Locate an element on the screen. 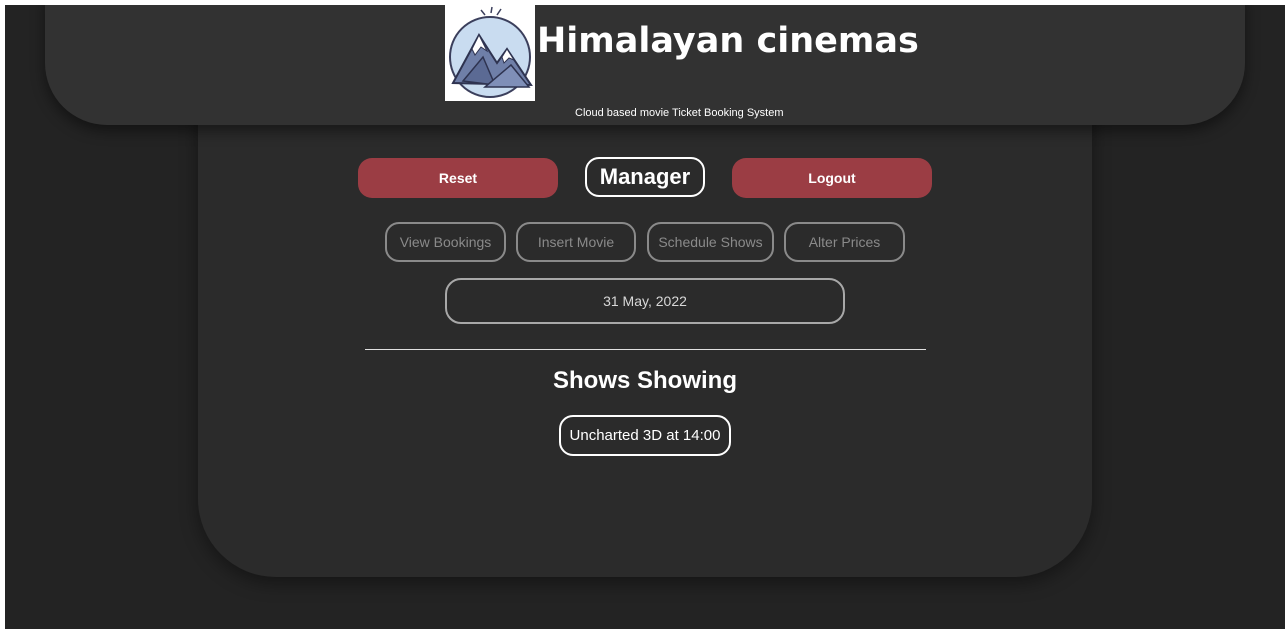 Image resolution: width=1285 pixels, height=629 pixels. app-title: Himalayan cinemas is located at coordinates (728, 41).